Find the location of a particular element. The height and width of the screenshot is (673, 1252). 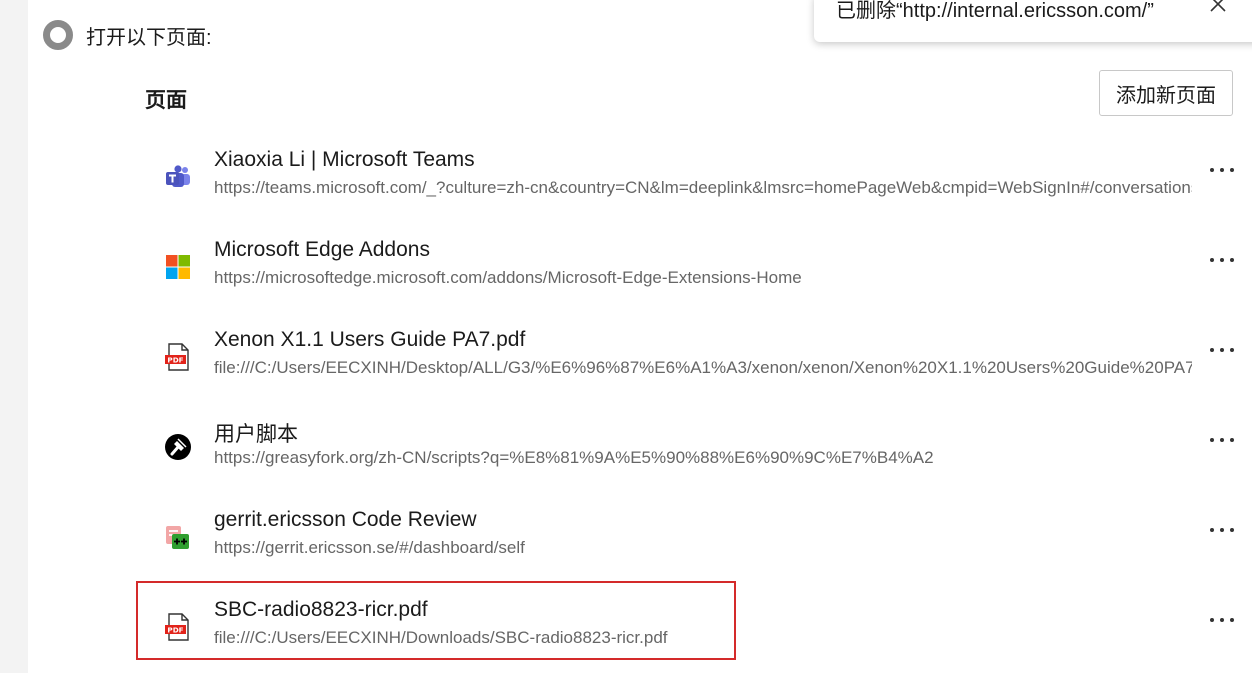

radio-label: 打开以下页面: is located at coordinates (149, 37).